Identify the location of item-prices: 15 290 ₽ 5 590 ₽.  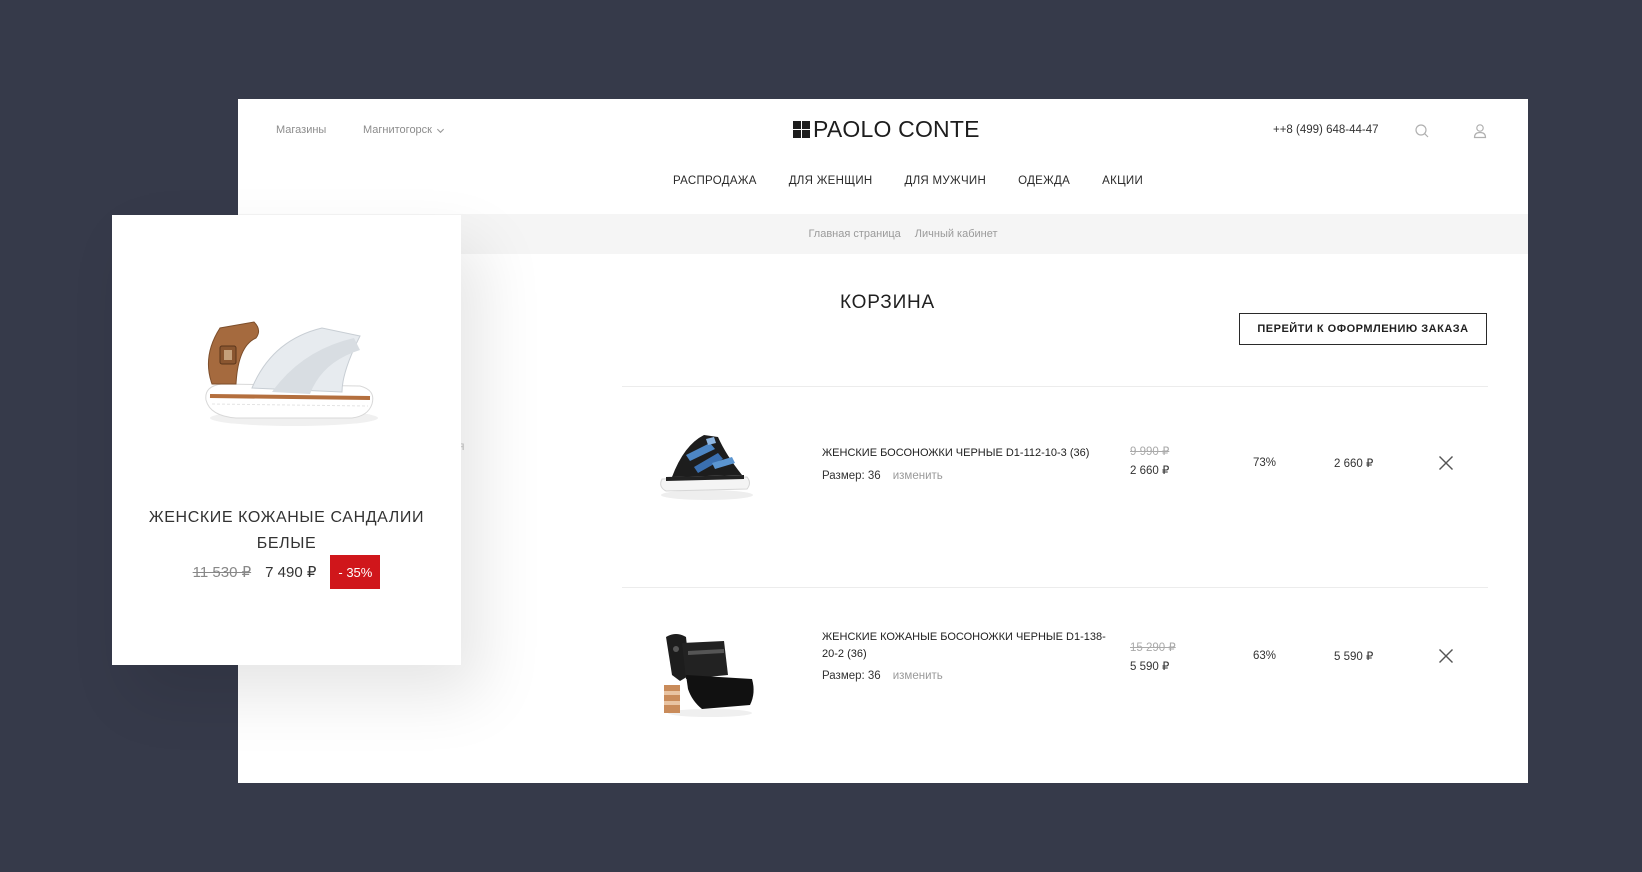
(1153, 658).